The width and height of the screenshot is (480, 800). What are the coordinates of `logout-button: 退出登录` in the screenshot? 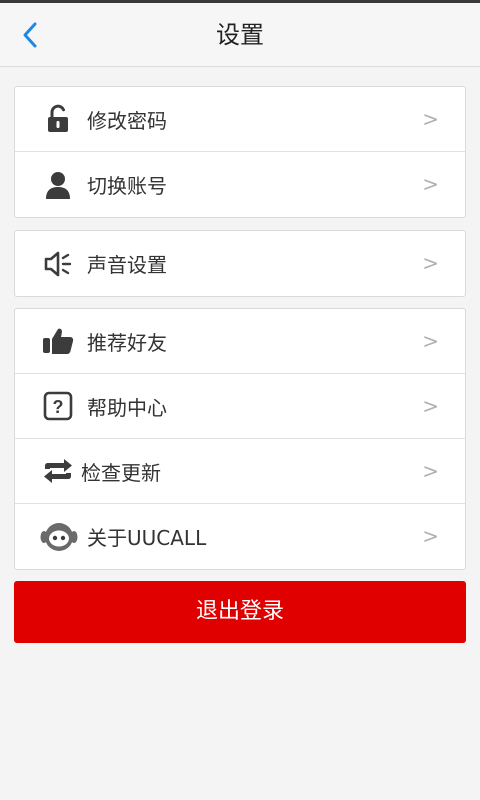 It's located at (240, 612).